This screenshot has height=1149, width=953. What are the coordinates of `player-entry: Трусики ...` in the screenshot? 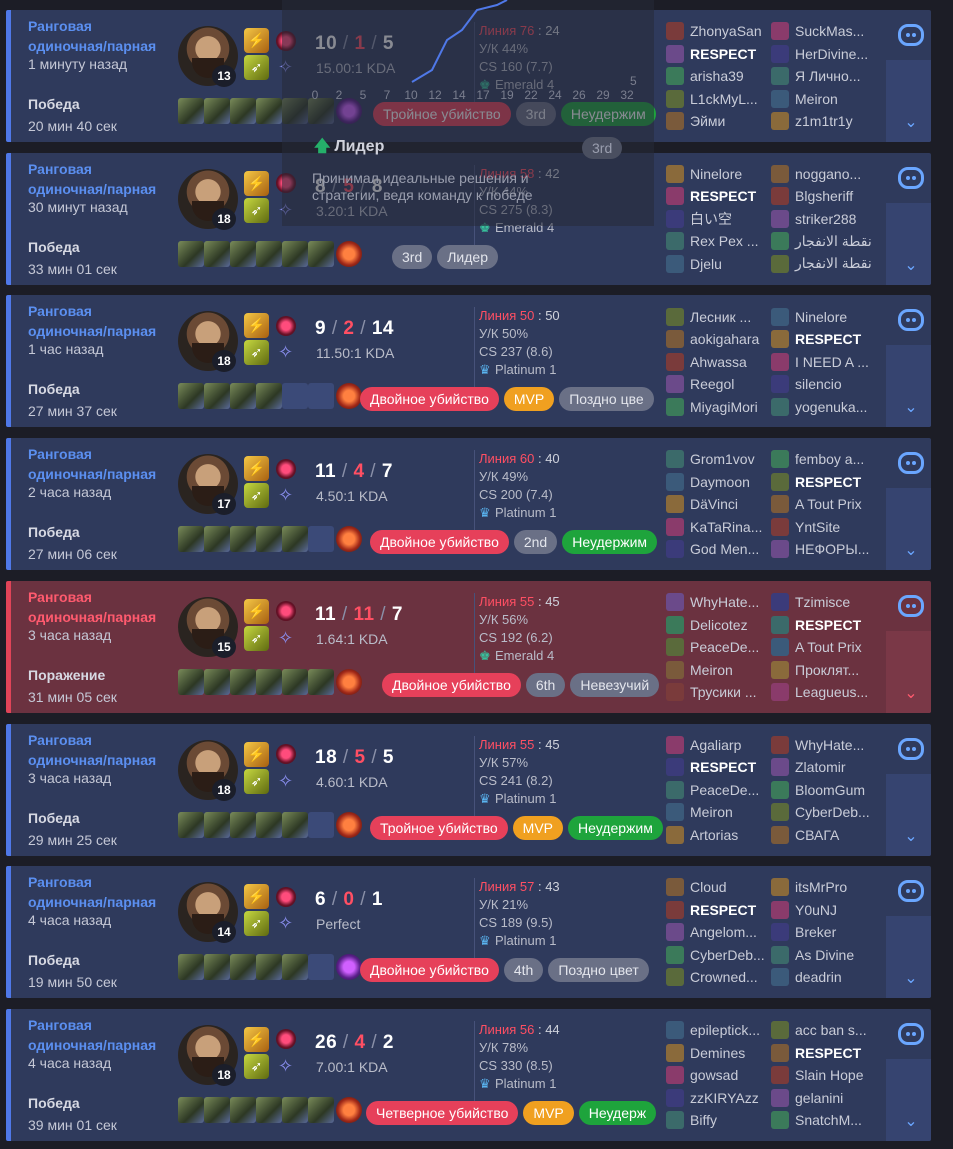 It's located at (720, 692).